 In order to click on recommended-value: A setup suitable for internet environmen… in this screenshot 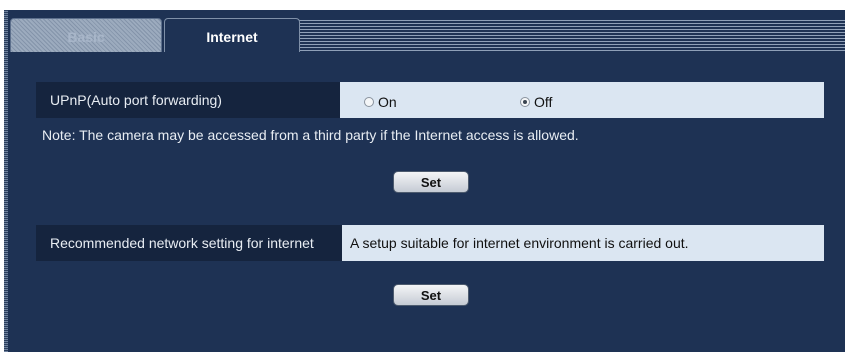, I will do `click(583, 243)`.